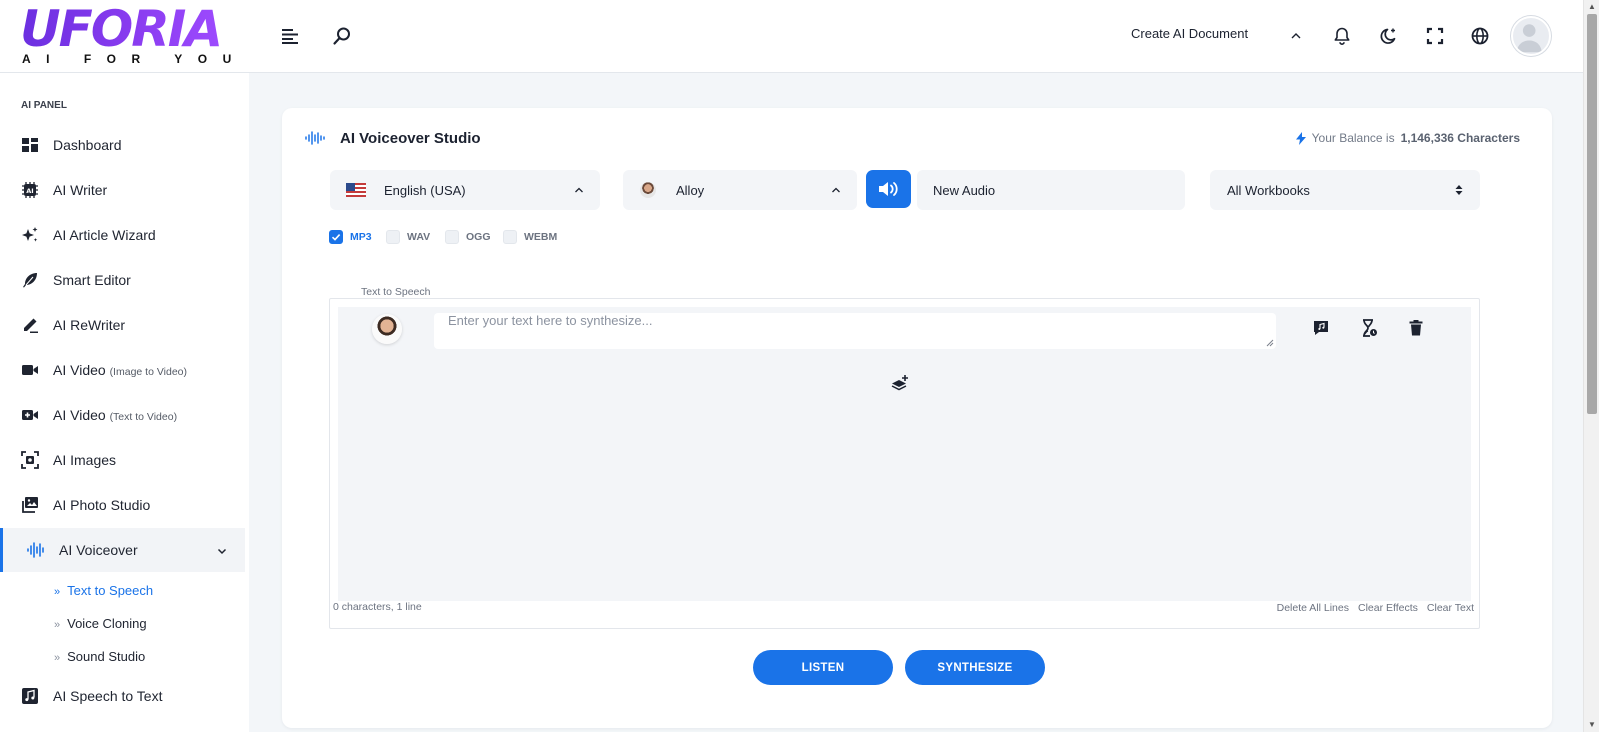  What do you see at coordinates (122, 696) in the screenshot?
I see `sidebar-item-ai-speech-to-text: AI Speech to Text` at bounding box center [122, 696].